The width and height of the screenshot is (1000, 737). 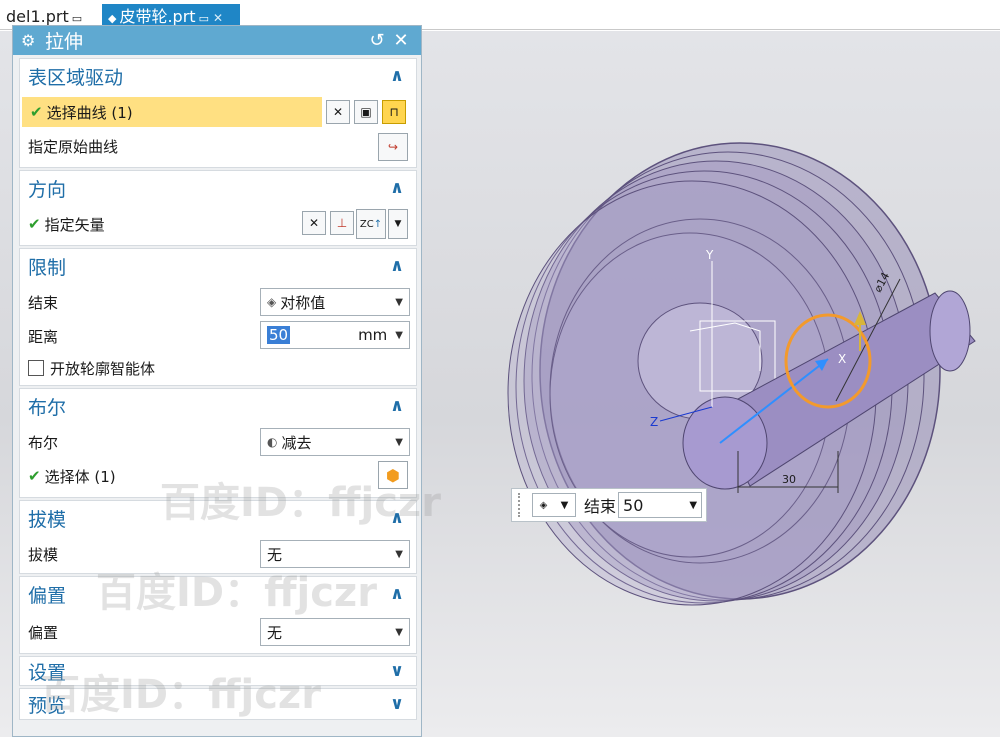 What do you see at coordinates (842, 359) in the screenshot?
I see `axis-x-label: X` at bounding box center [842, 359].